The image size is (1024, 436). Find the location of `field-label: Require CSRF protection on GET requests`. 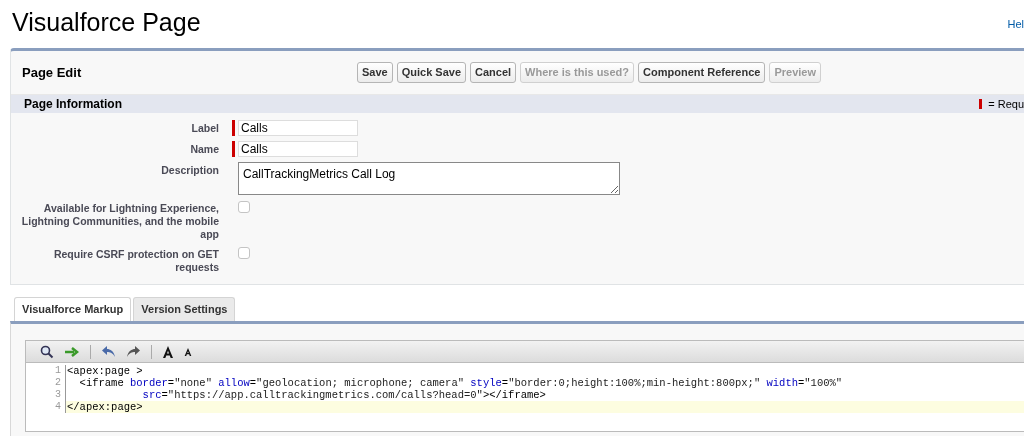

field-label: Require CSRF protection on GET requests is located at coordinates (135, 260).